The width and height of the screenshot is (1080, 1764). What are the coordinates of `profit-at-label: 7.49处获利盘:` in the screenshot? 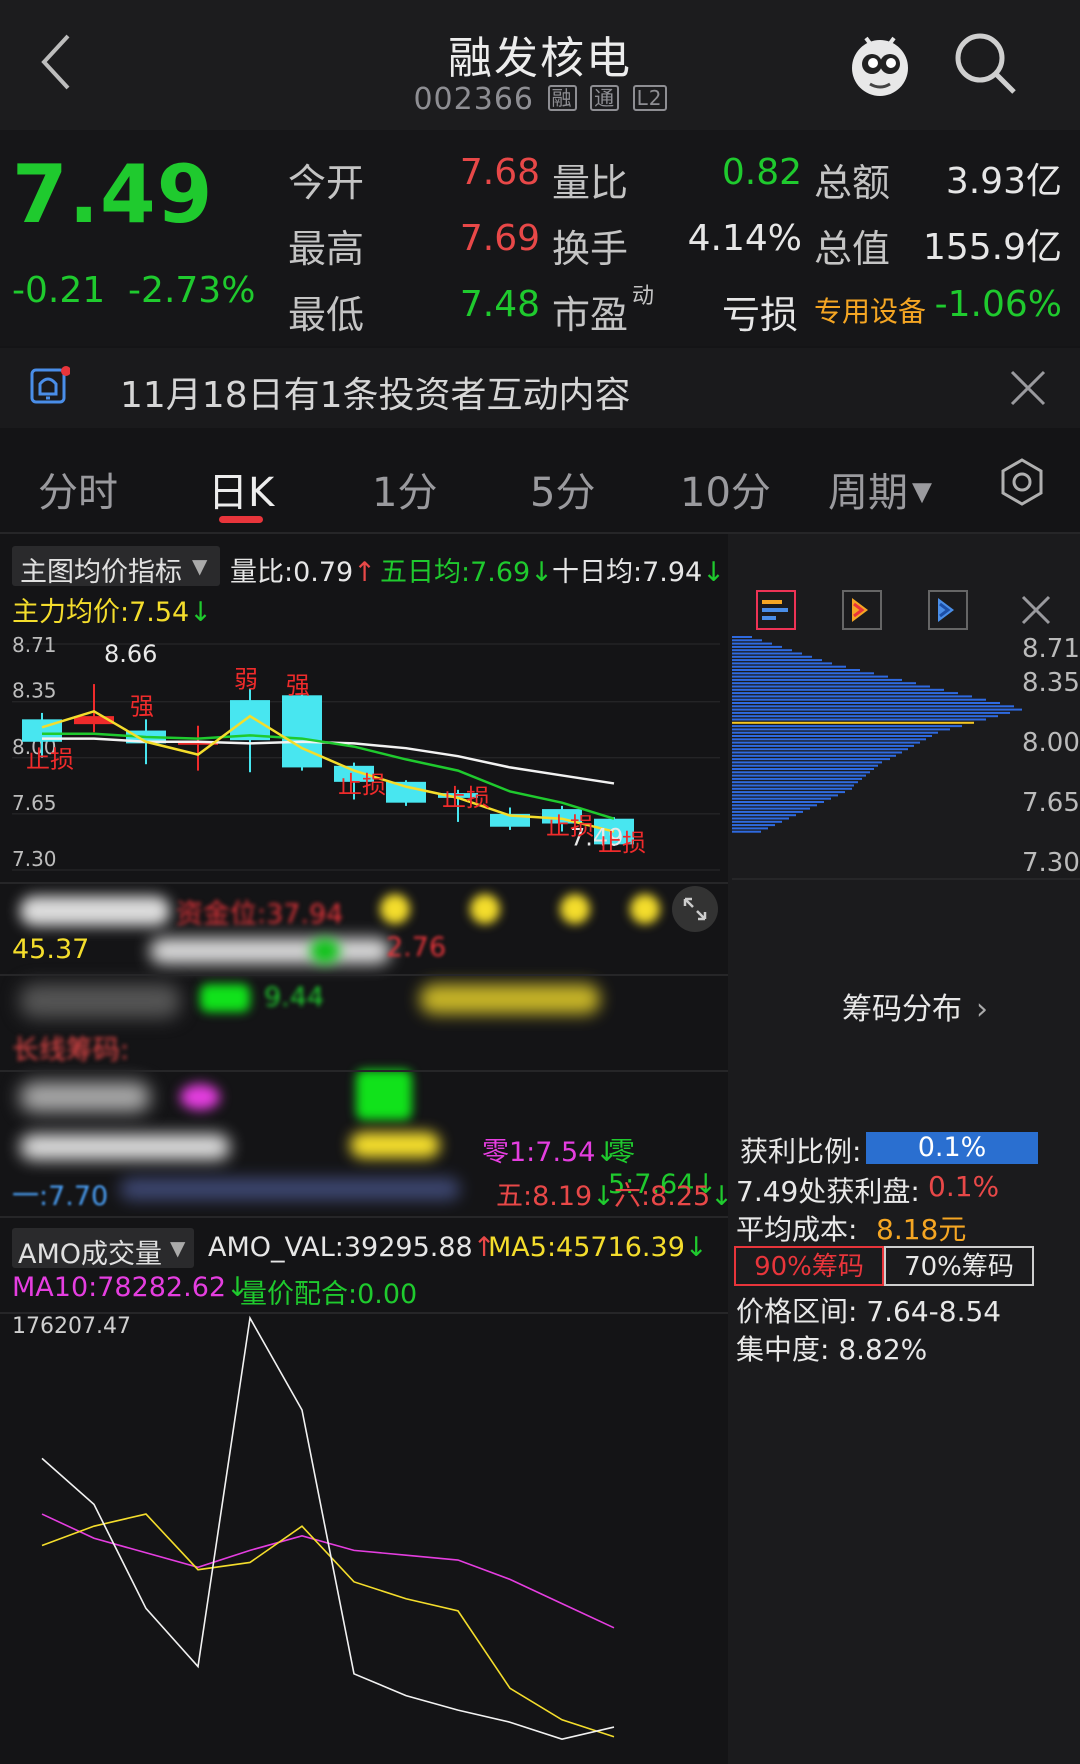 It's located at (828, 1191).